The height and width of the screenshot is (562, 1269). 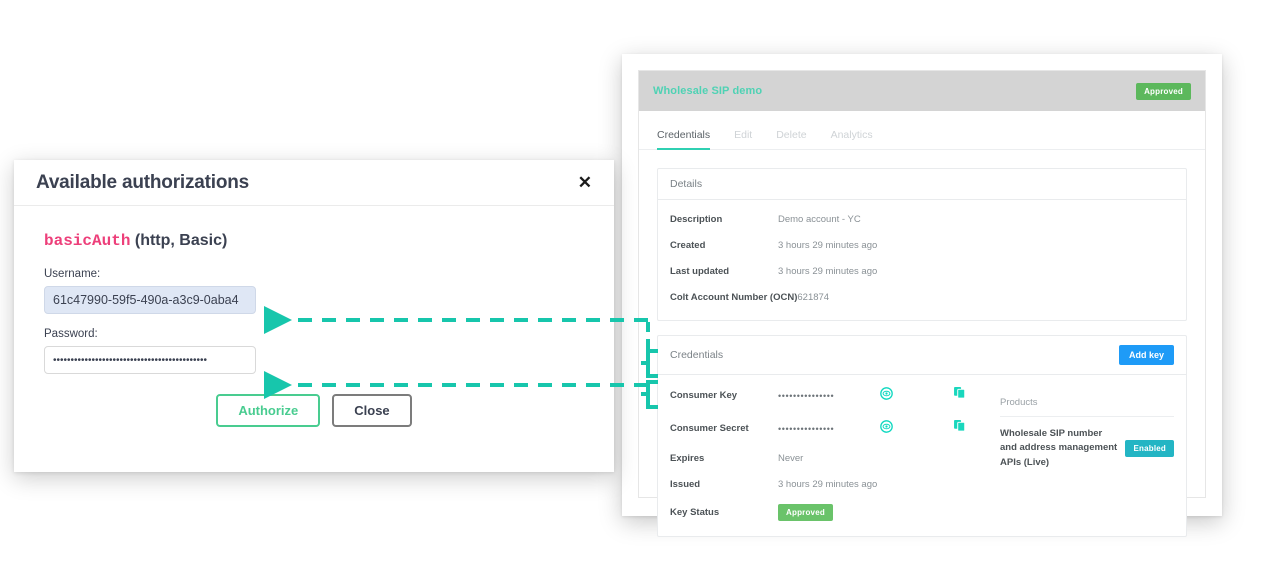 What do you see at coordinates (314, 241) in the screenshot?
I see `auth-scheme-heading: basicAuth (http, Basic)` at bounding box center [314, 241].